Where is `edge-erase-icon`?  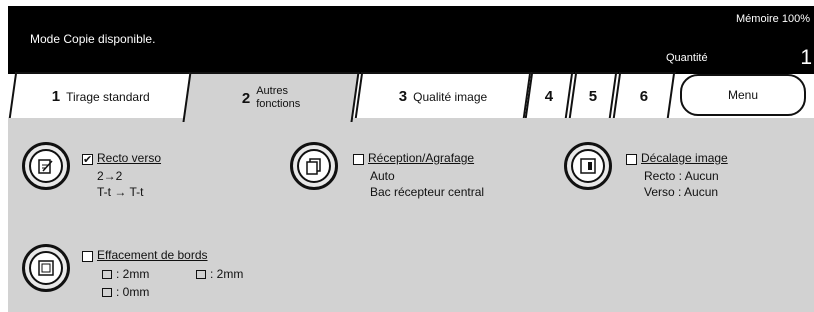
edge-erase-icon is located at coordinates (46, 268).